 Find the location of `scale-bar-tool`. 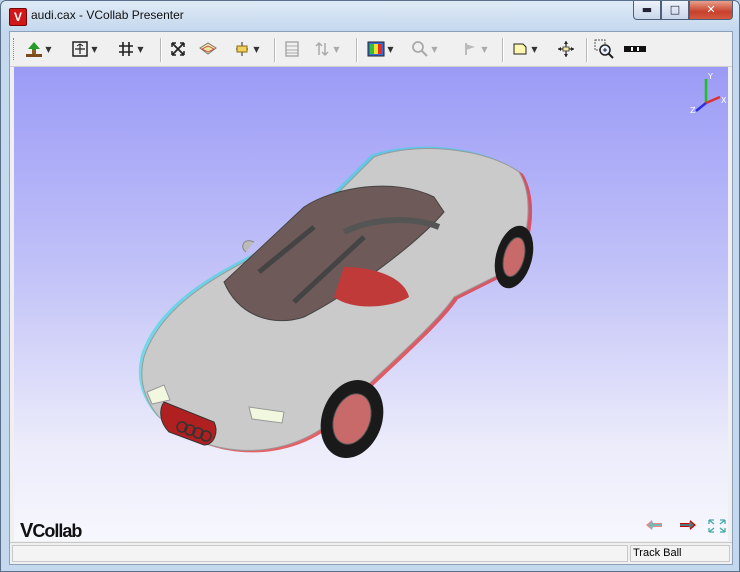

scale-bar-tool is located at coordinates (635, 49).